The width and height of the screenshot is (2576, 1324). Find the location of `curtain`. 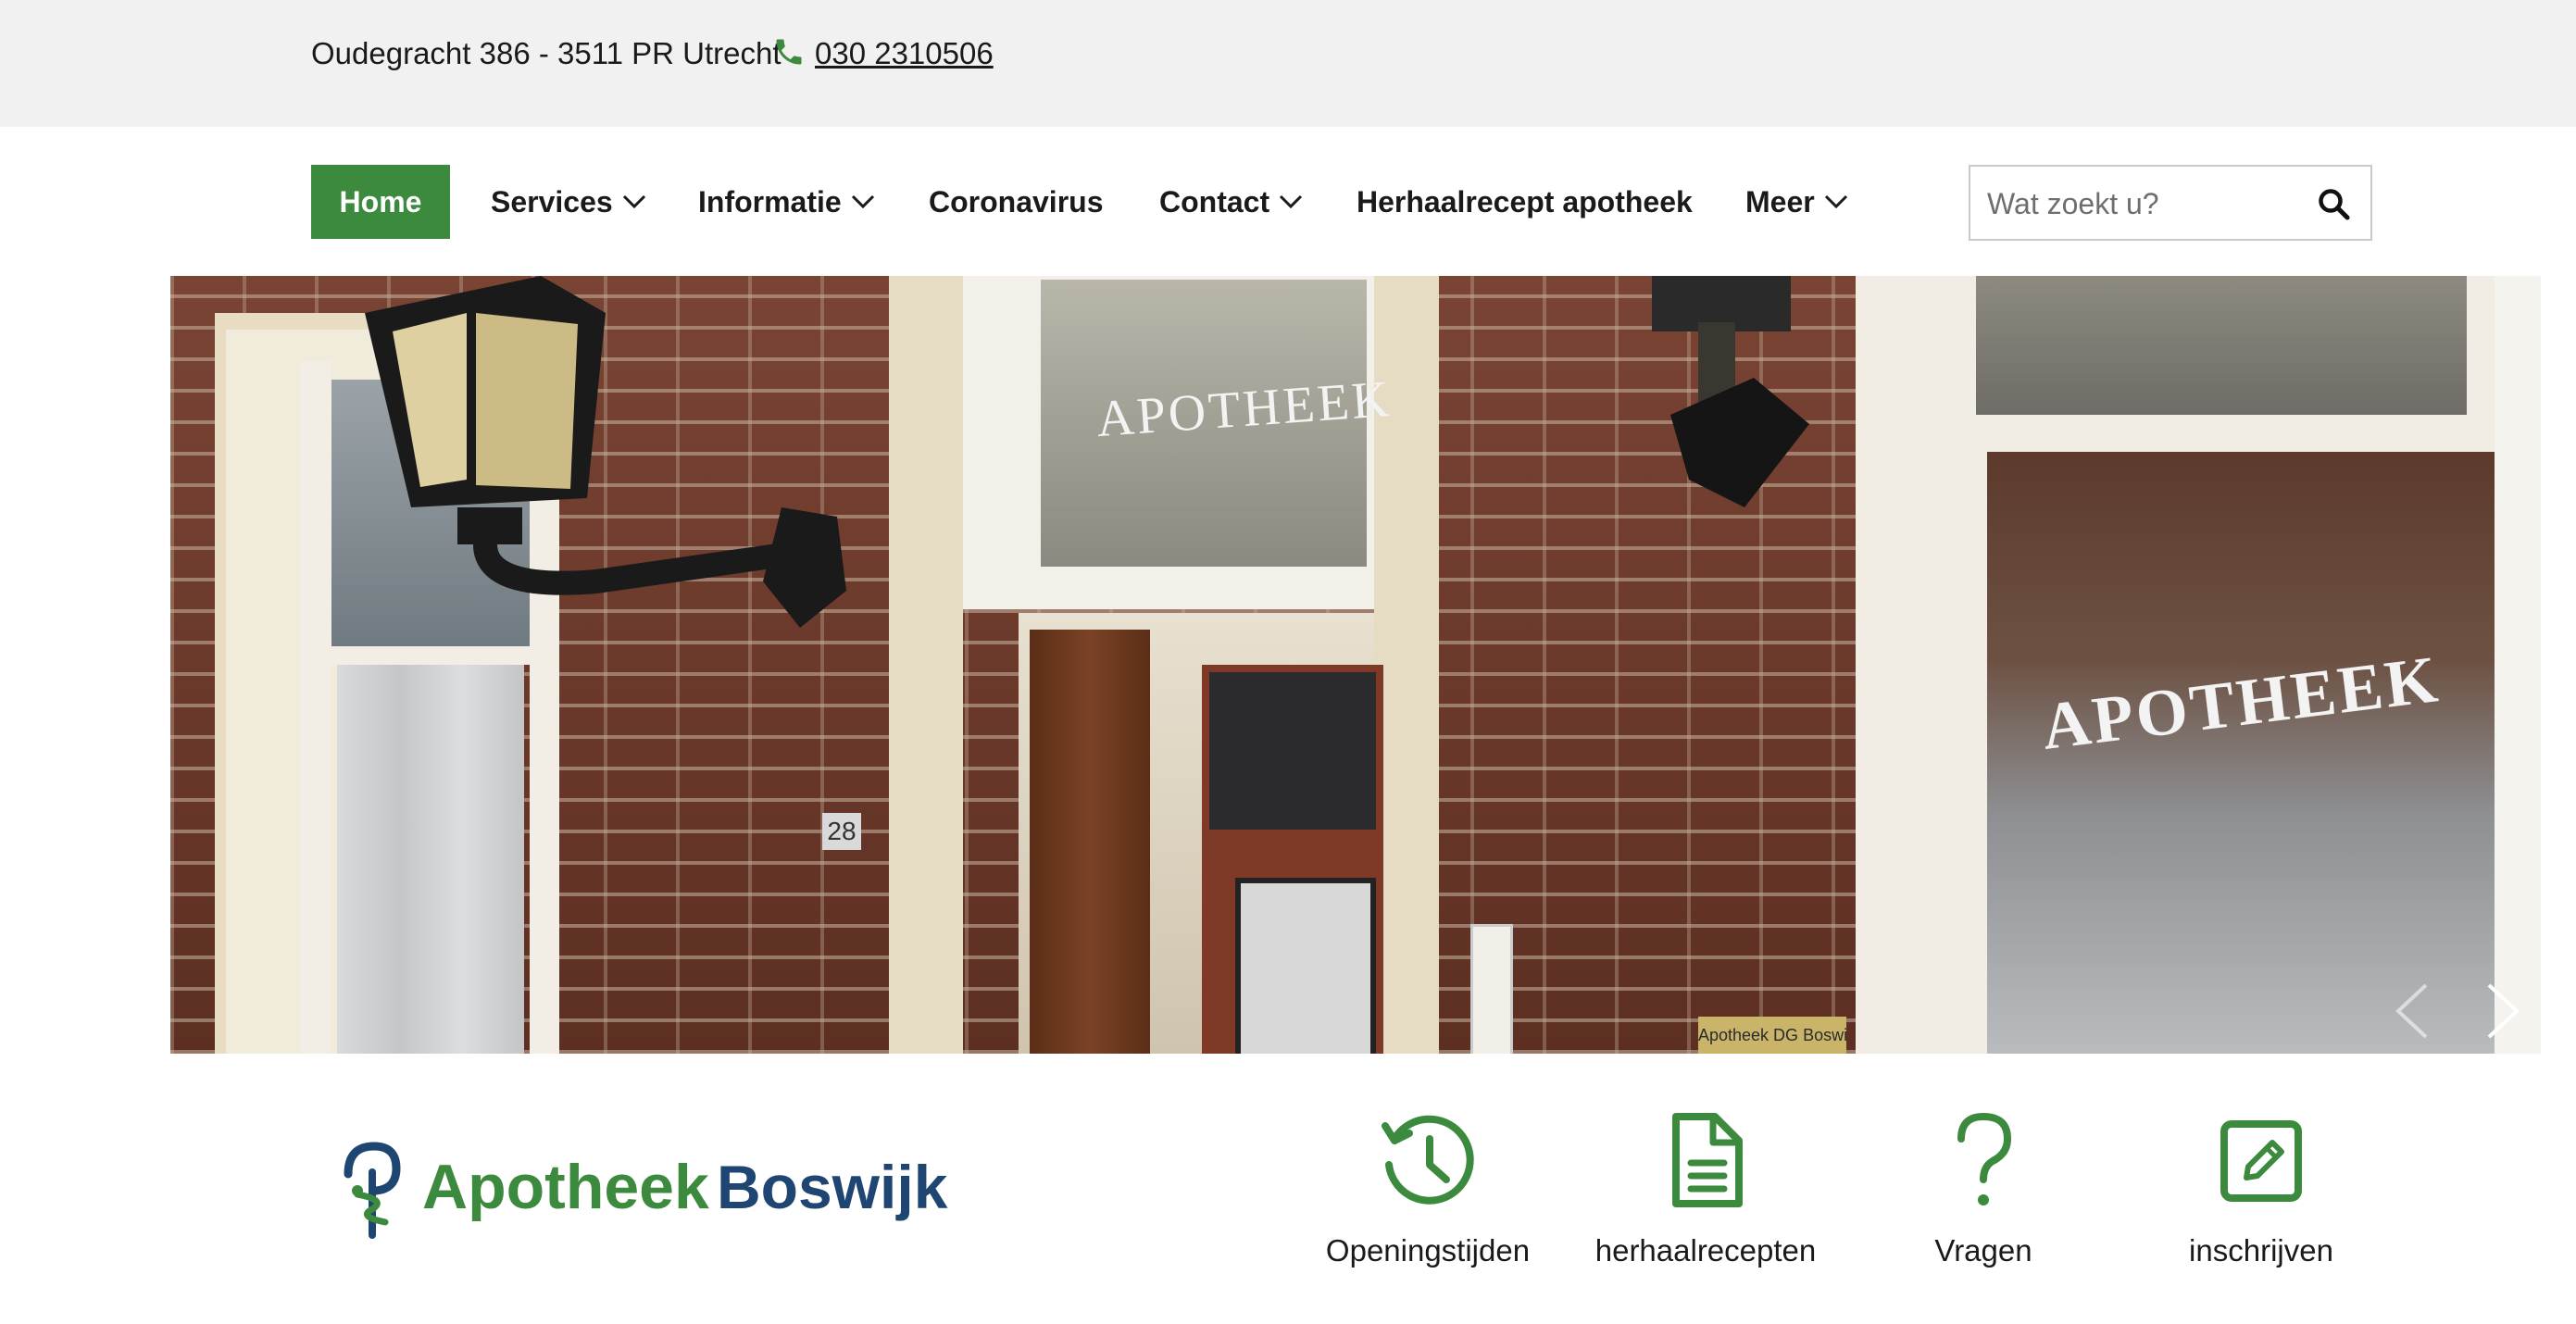

curtain is located at coordinates (430, 860).